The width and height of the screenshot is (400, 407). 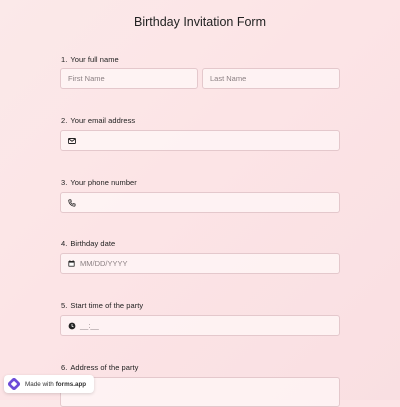 I want to click on envelope-icon, so click(x=71, y=140).